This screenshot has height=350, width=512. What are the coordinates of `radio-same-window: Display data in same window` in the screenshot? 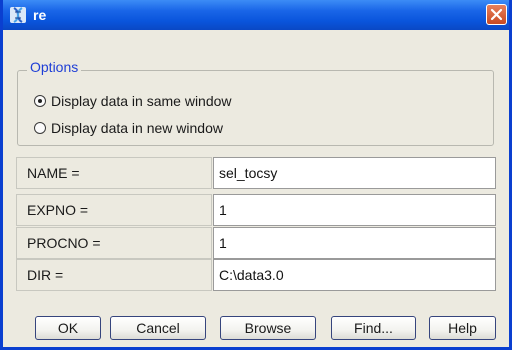 It's located at (133, 101).